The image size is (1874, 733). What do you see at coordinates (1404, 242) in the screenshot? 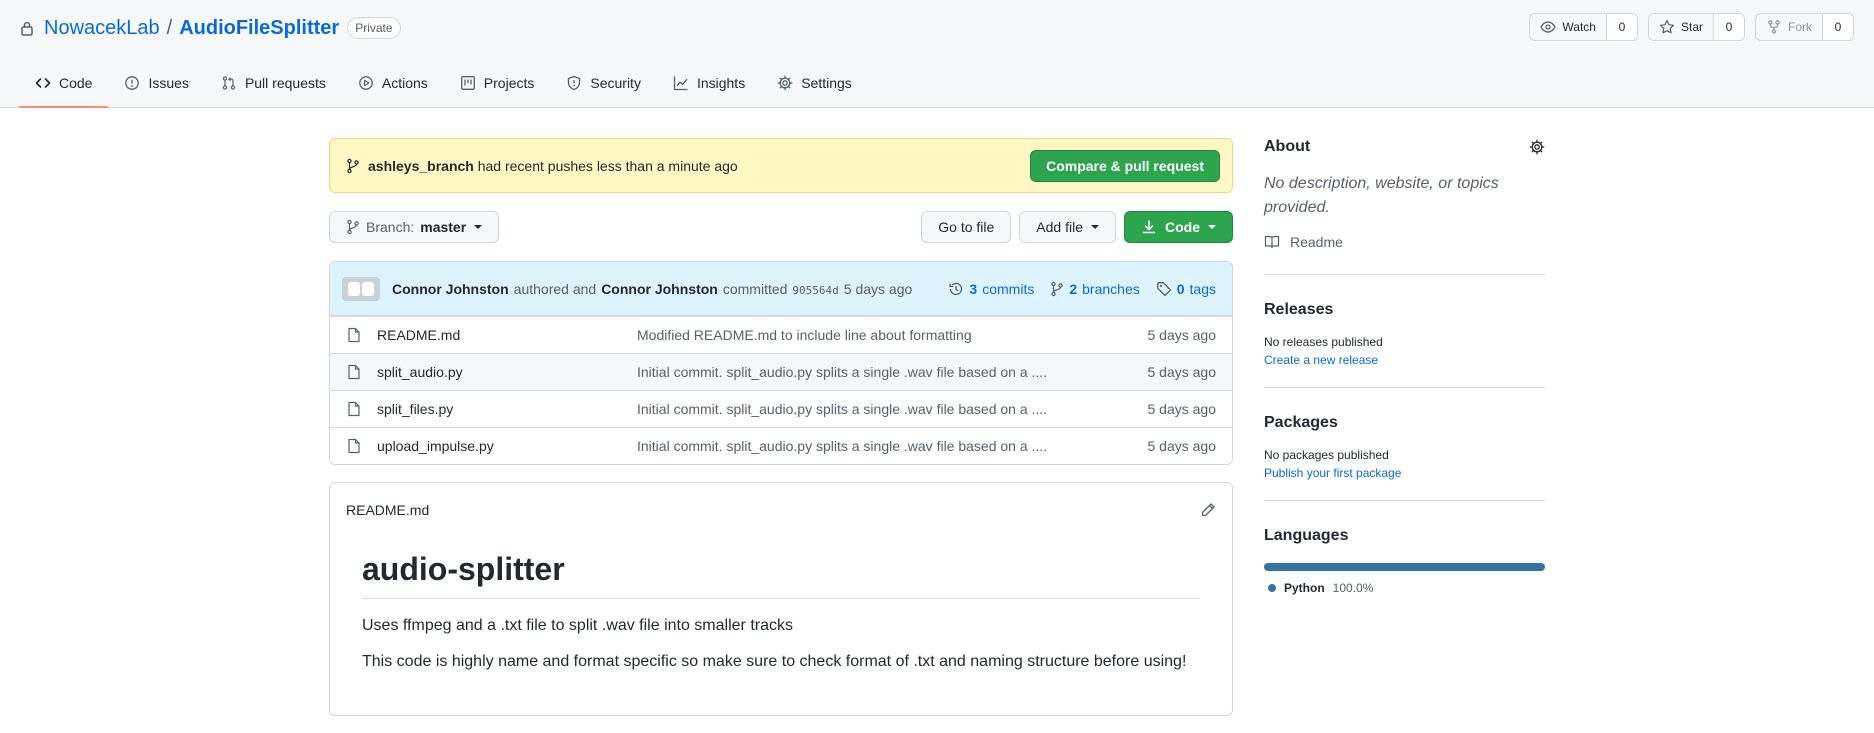
I see `readme-link: Readme` at bounding box center [1404, 242].